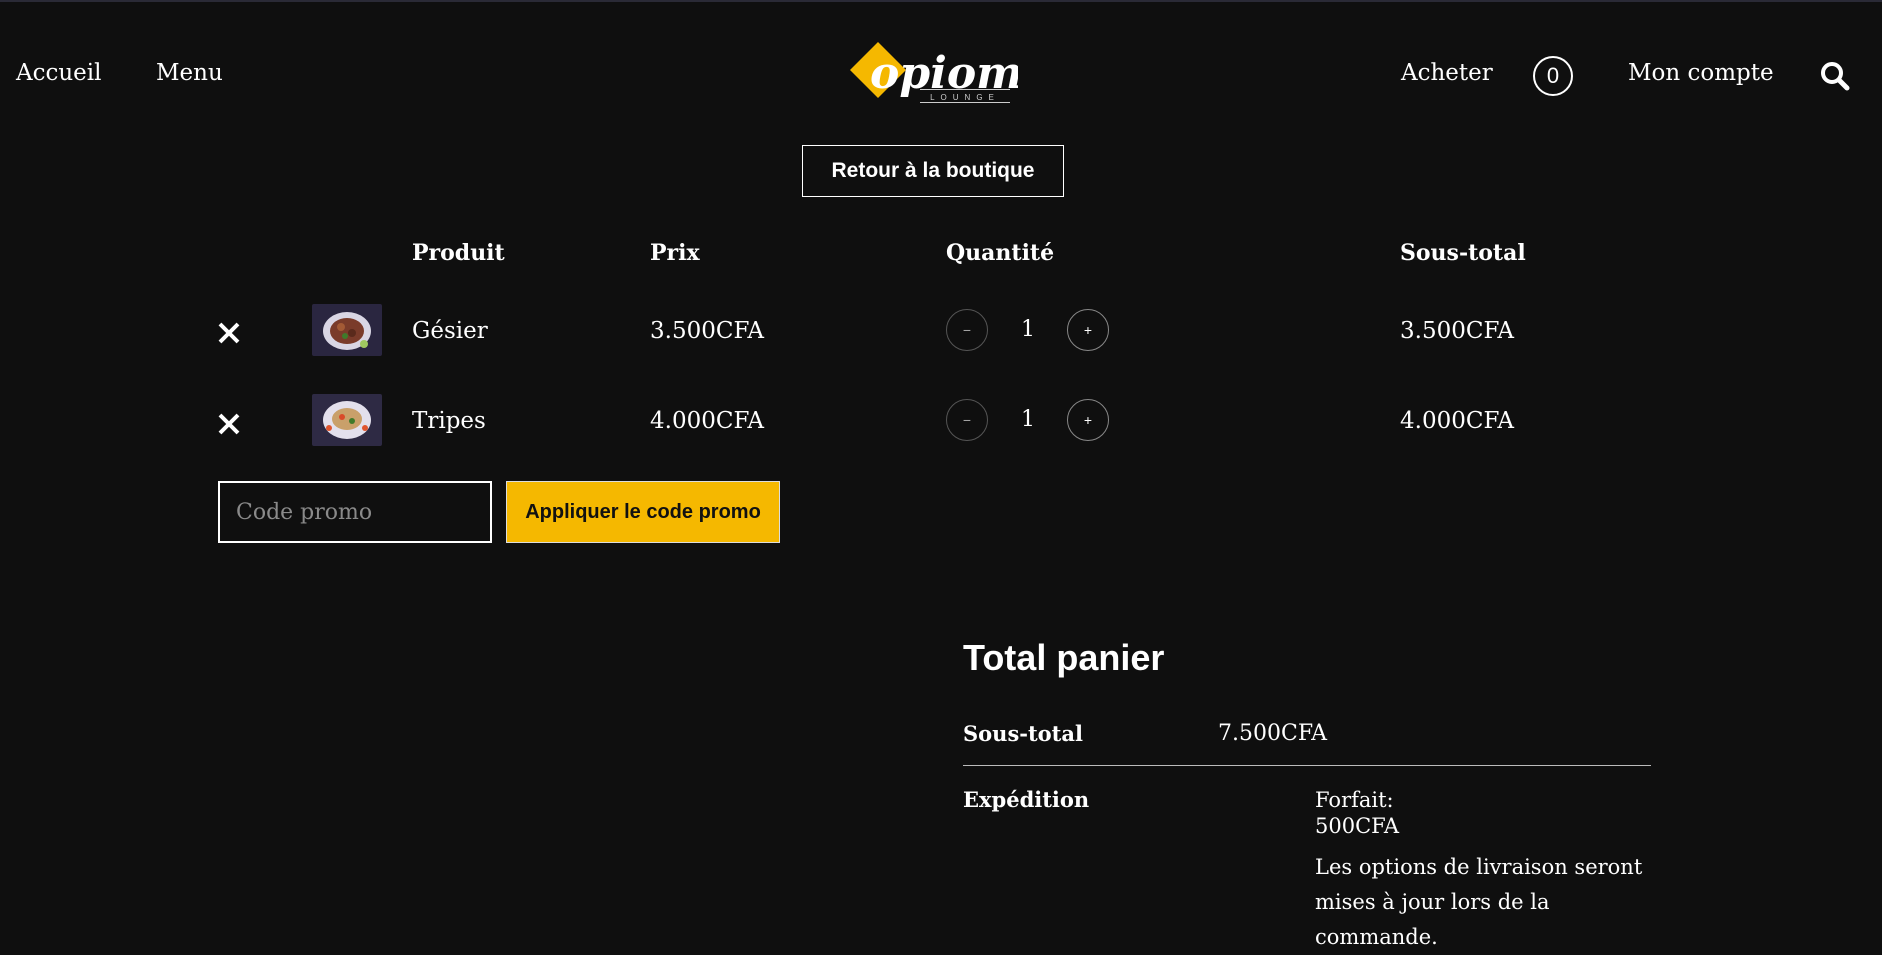 The image size is (1882, 955). I want to click on nav-accueil: Accueil, so click(59, 73).